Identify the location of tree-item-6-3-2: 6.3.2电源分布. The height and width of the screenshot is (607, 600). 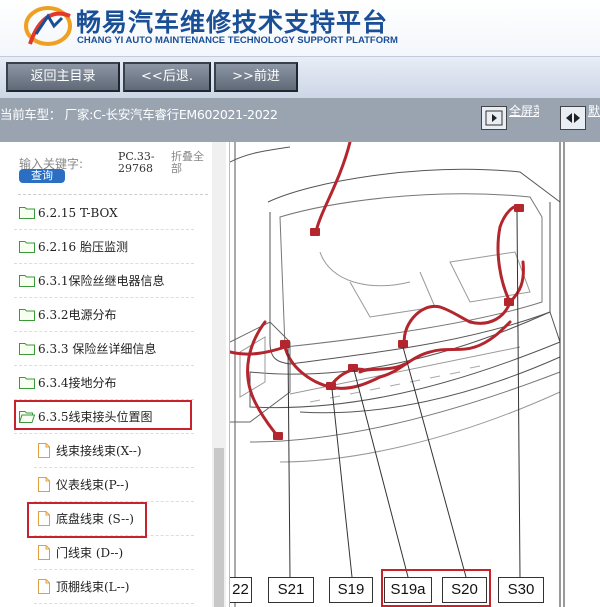
(104, 315).